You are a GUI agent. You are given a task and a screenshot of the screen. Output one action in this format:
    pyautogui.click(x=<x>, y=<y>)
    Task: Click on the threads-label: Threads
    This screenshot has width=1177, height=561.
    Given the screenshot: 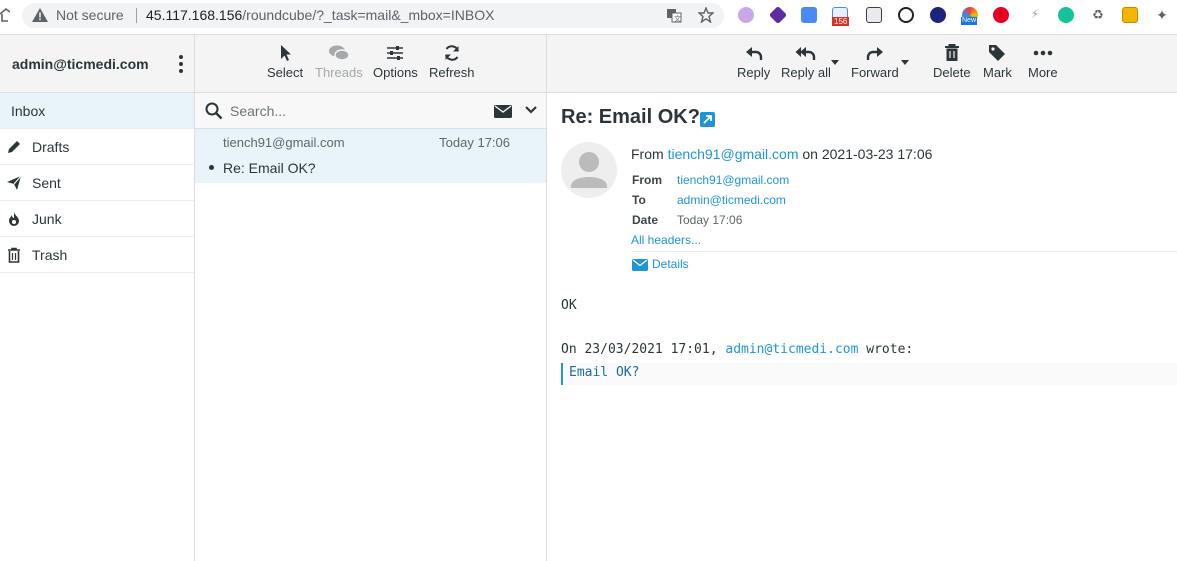 What is the action you would take?
    pyautogui.click(x=339, y=72)
    